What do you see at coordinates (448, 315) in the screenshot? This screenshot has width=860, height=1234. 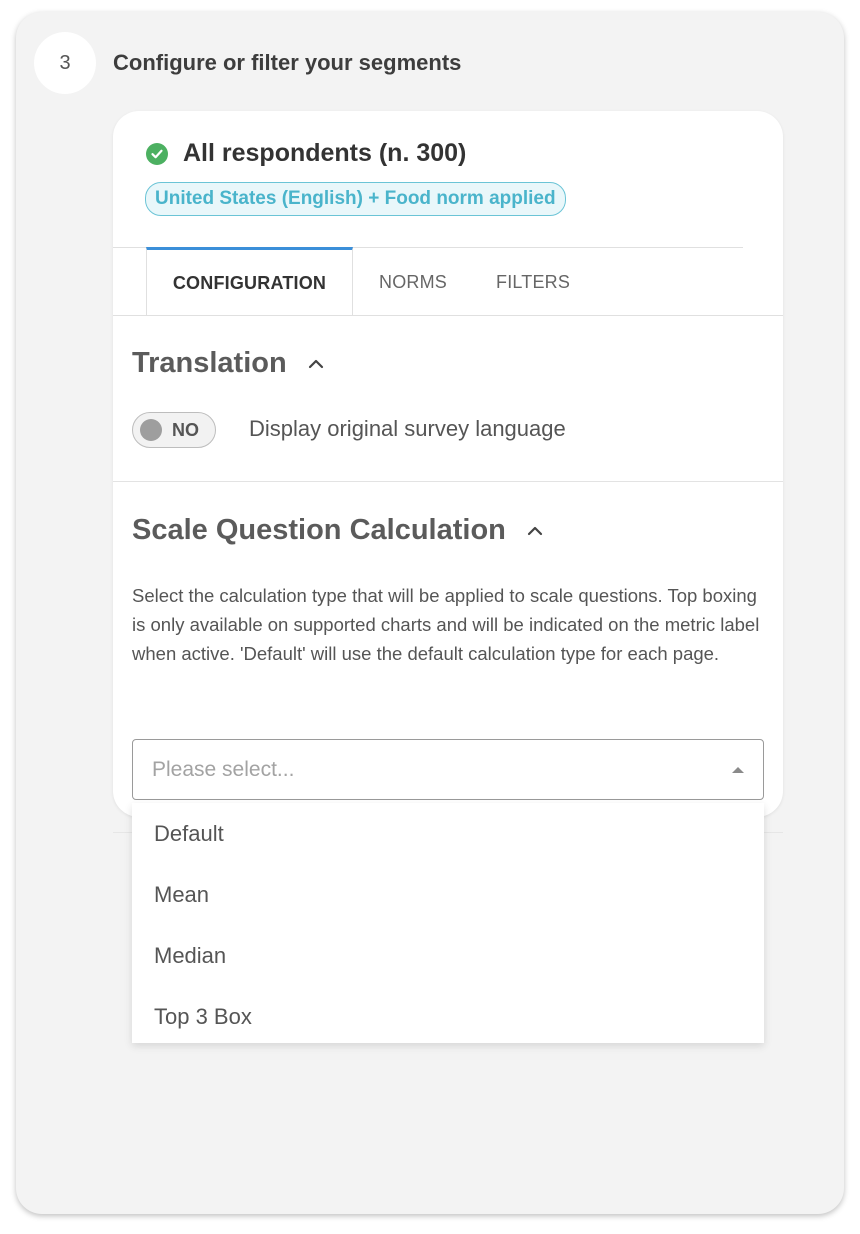 I see `tabs-bottom-divider` at bounding box center [448, 315].